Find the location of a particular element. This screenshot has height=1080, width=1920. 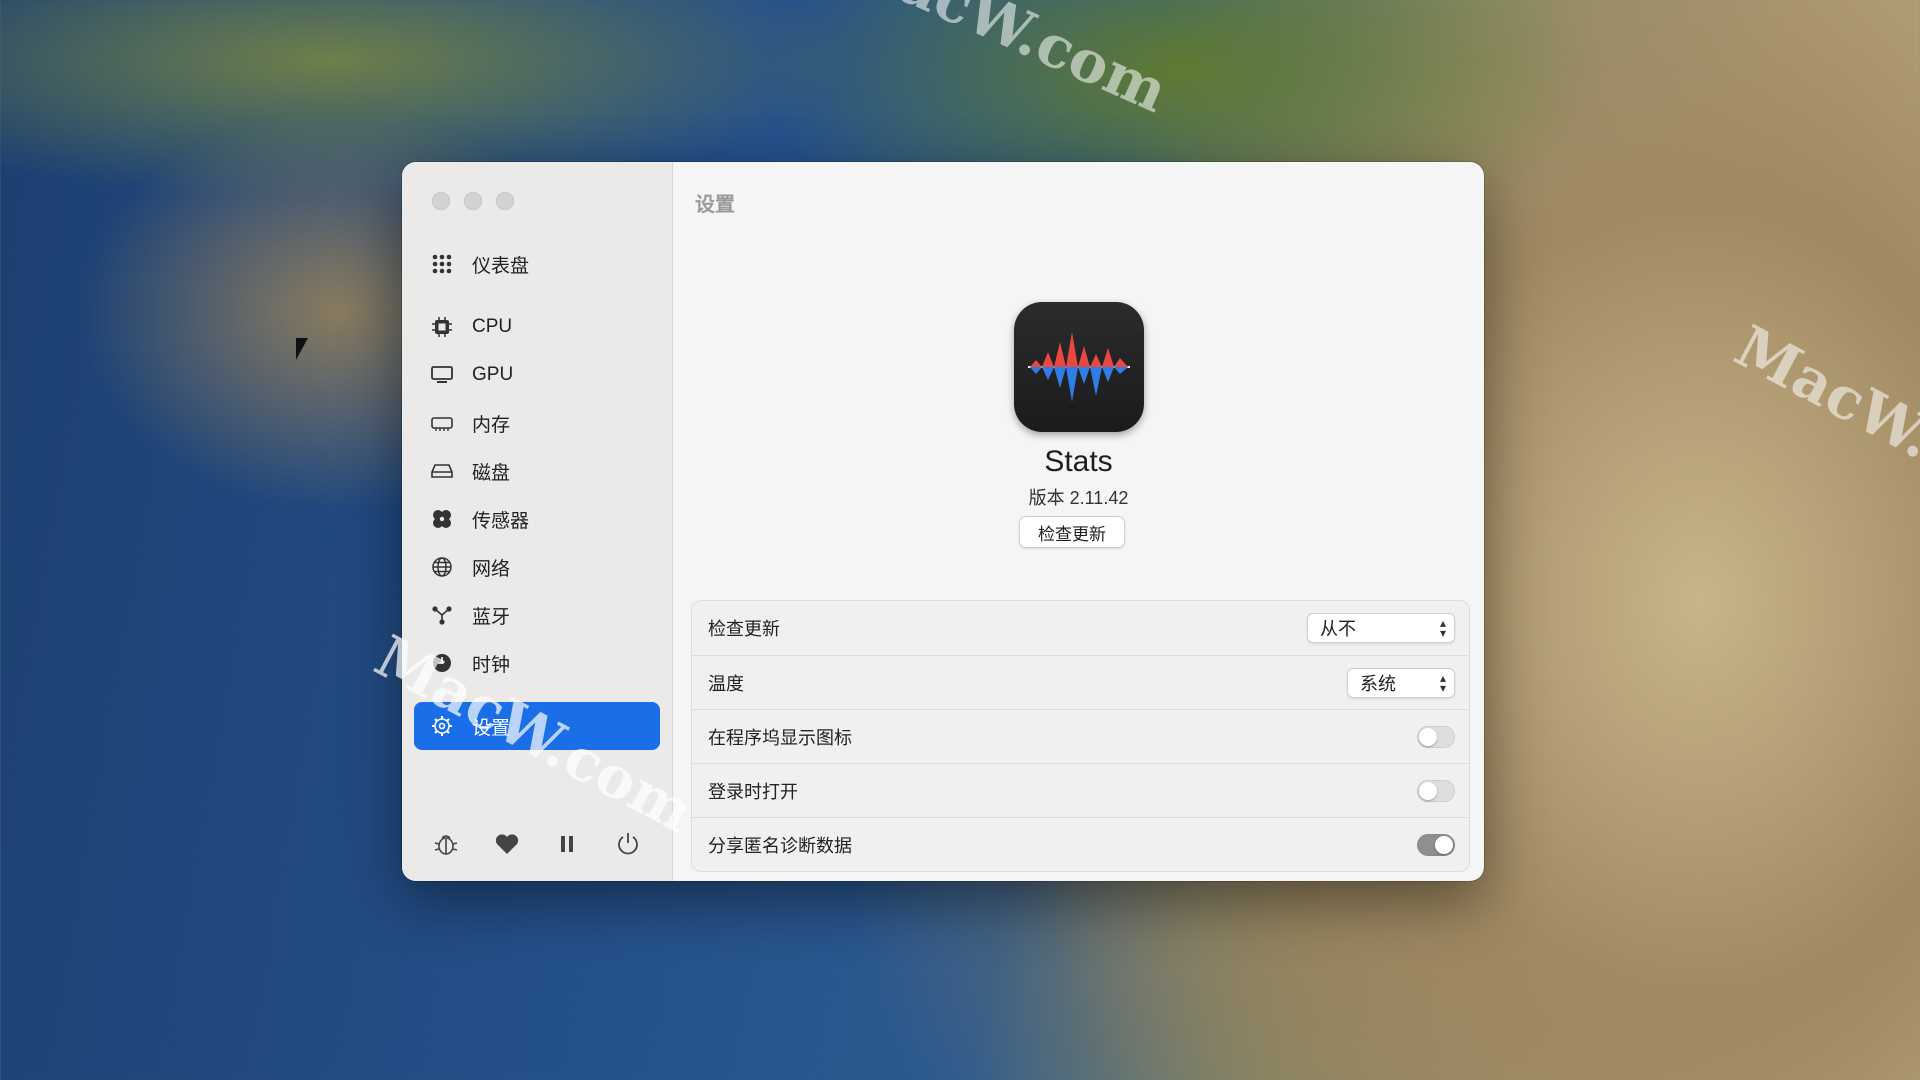

minimize-button is located at coordinates (473, 201).